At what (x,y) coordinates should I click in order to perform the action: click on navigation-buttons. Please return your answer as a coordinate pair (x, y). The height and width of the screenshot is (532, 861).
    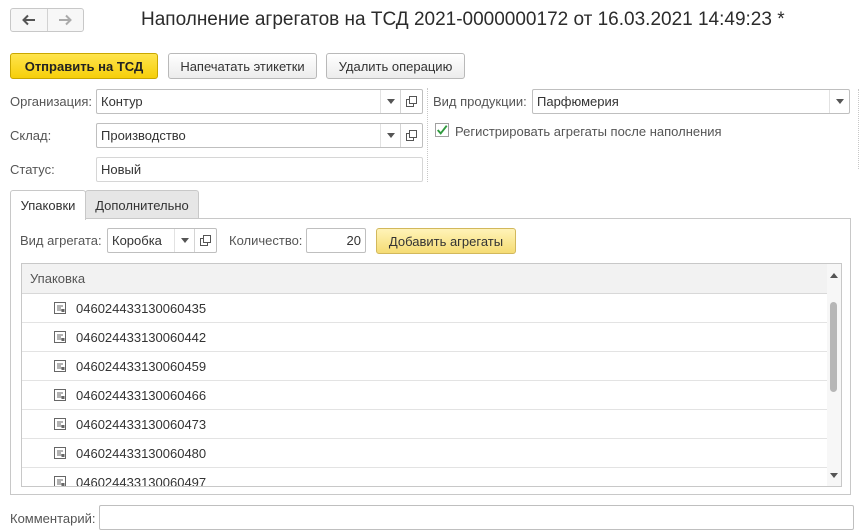
    Looking at the image, I should click on (47, 20).